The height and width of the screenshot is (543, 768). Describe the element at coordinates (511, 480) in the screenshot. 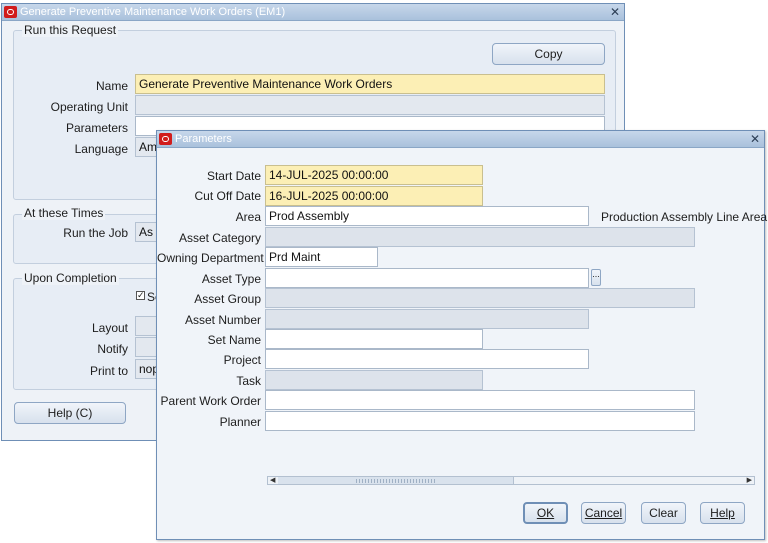

I see `horizontal-scrollbar: ◀ ▶` at that location.